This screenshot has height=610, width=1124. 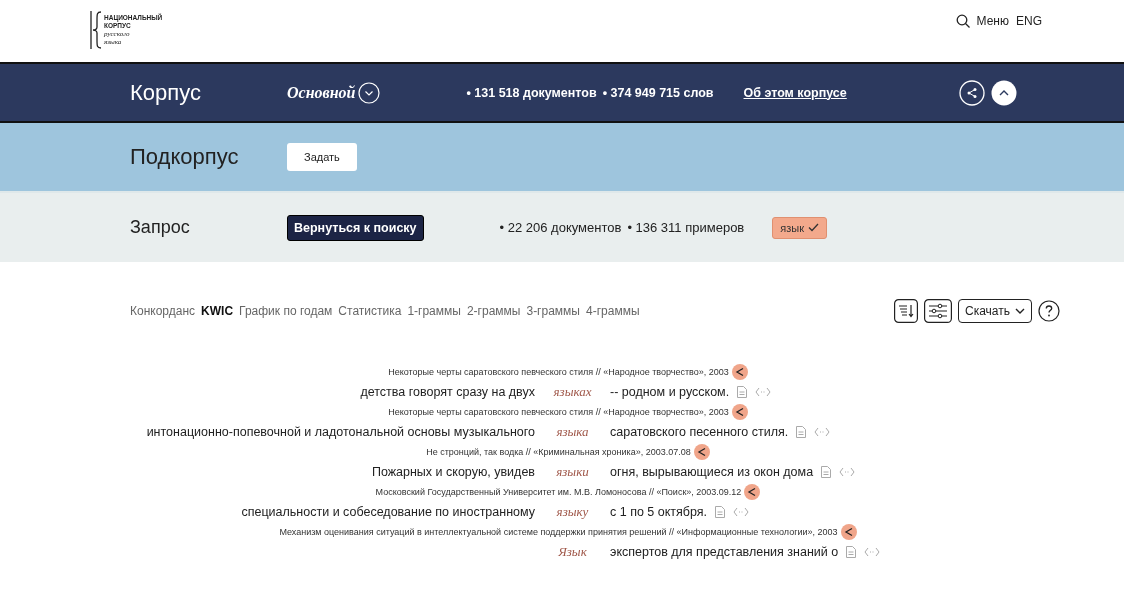 What do you see at coordinates (160, 227) in the screenshot?
I see `query-label: Запрос` at bounding box center [160, 227].